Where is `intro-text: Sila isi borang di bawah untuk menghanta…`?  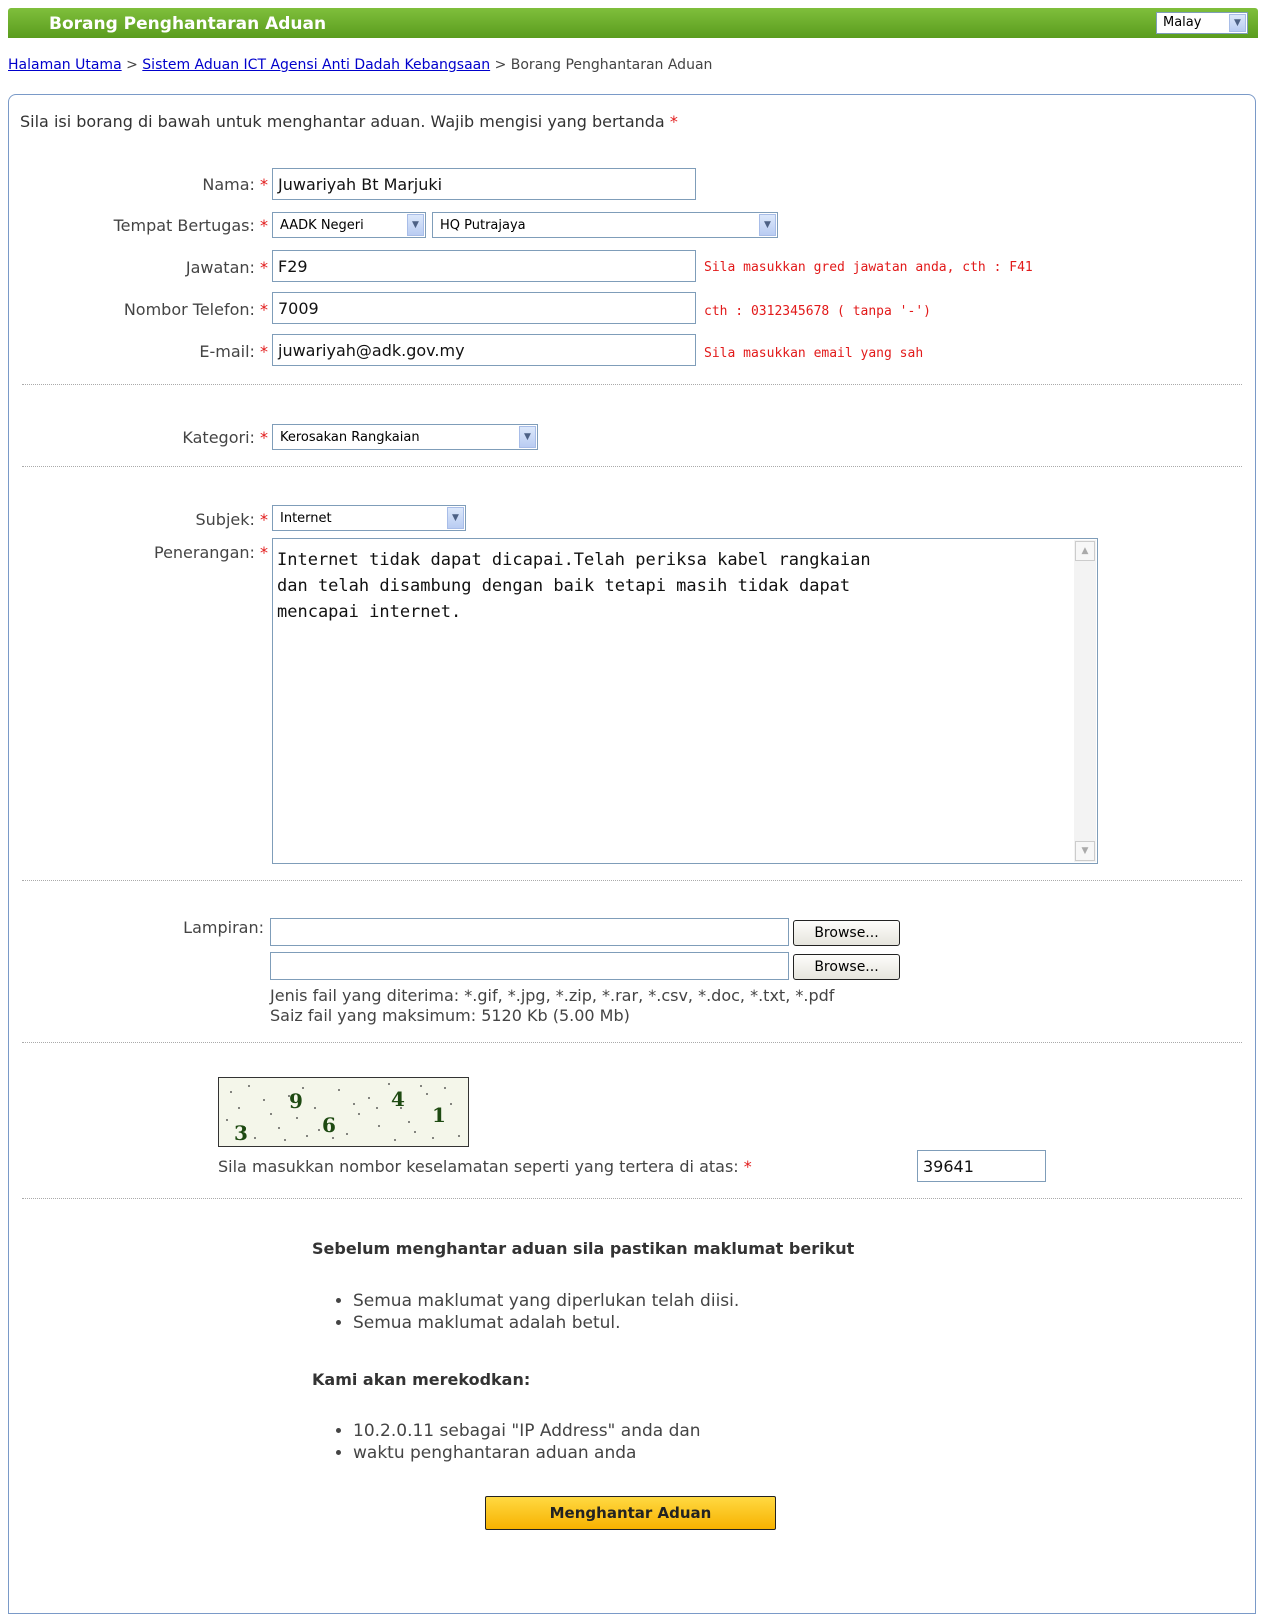 intro-text: Sila isi borang di bawah untuk menghanta… is located at coordinates (342, 121).